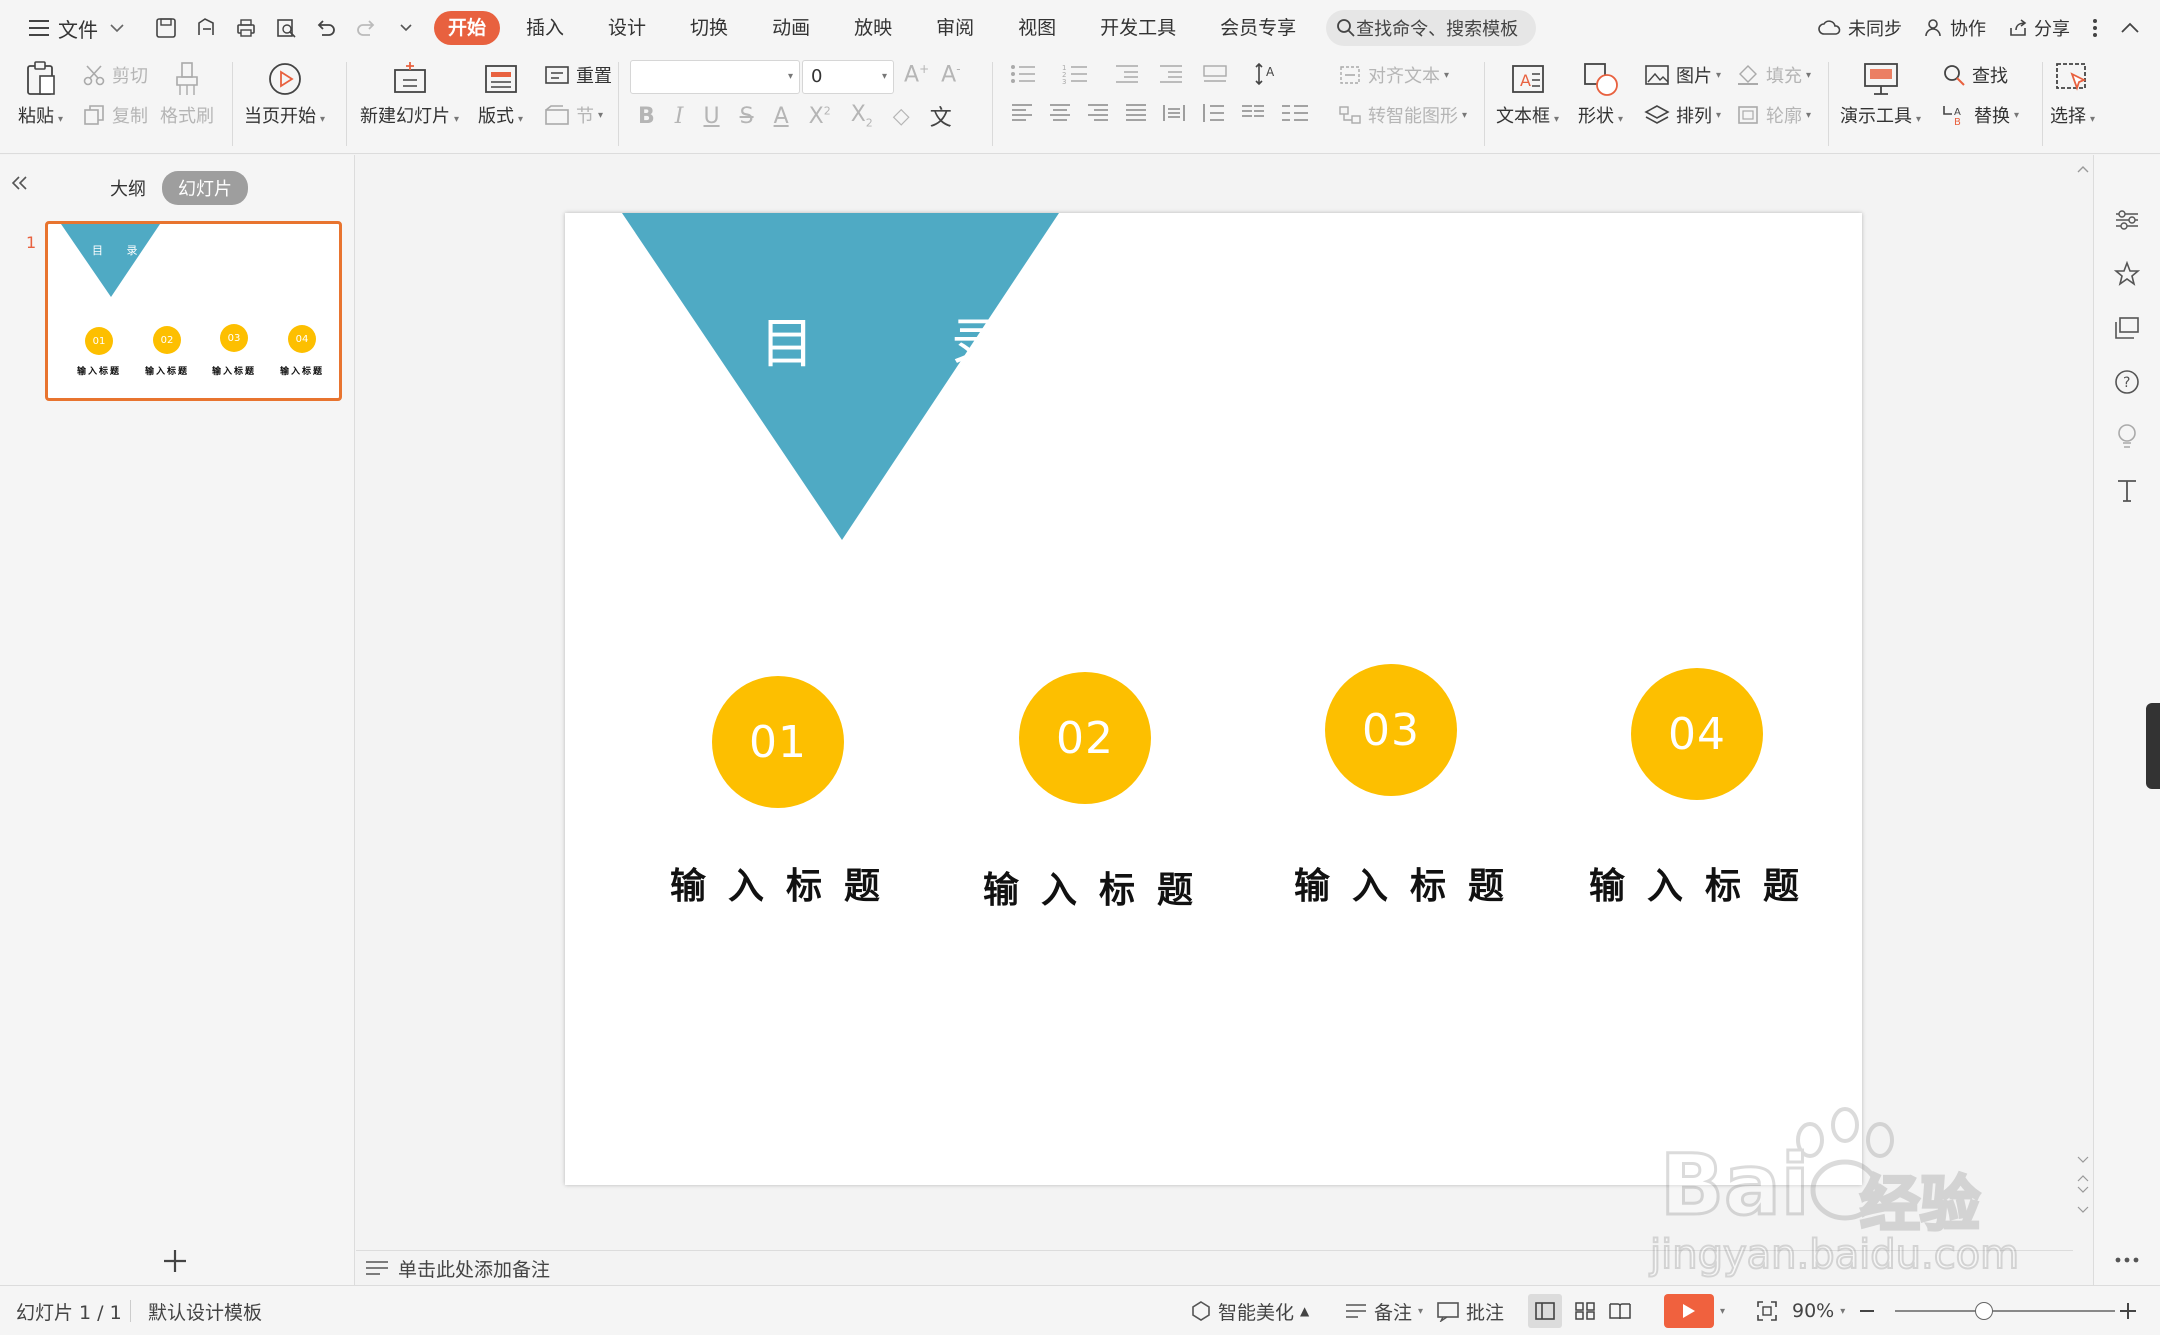 The height and width of the screenshot is (1335, 2160). I want to click on replace-button: AB 替换 ▾, so click(1980, 115).